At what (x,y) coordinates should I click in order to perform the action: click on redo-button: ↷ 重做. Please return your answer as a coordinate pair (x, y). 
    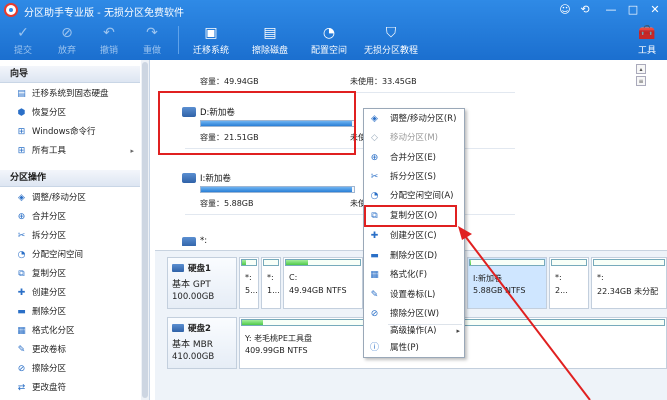
    Looking at the image, I should click on (152, 41).